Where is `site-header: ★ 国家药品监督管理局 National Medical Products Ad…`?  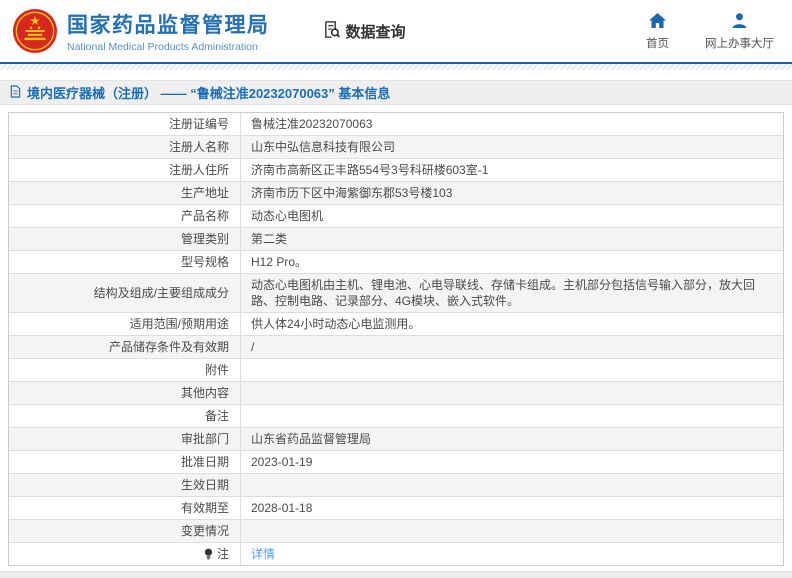 site-header: ★ 国家药品监督管理局 National Medical Products Ad… is located at coordinates (396, 31).